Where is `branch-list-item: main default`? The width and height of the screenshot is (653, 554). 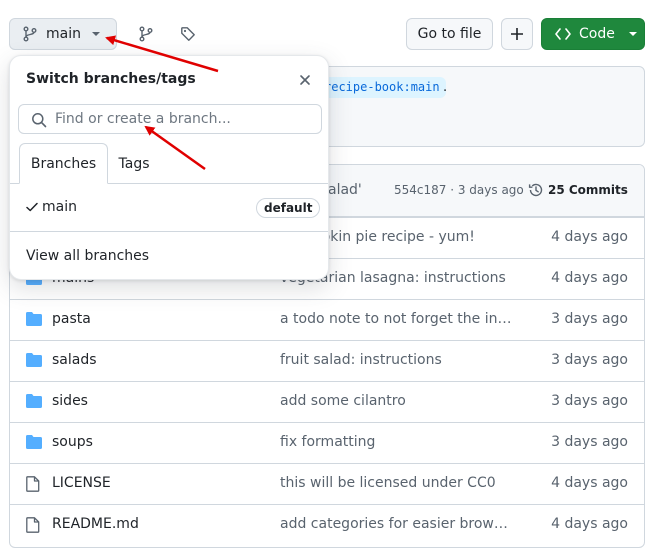
branch-list-item: main default is located at coordinates (169, 208).